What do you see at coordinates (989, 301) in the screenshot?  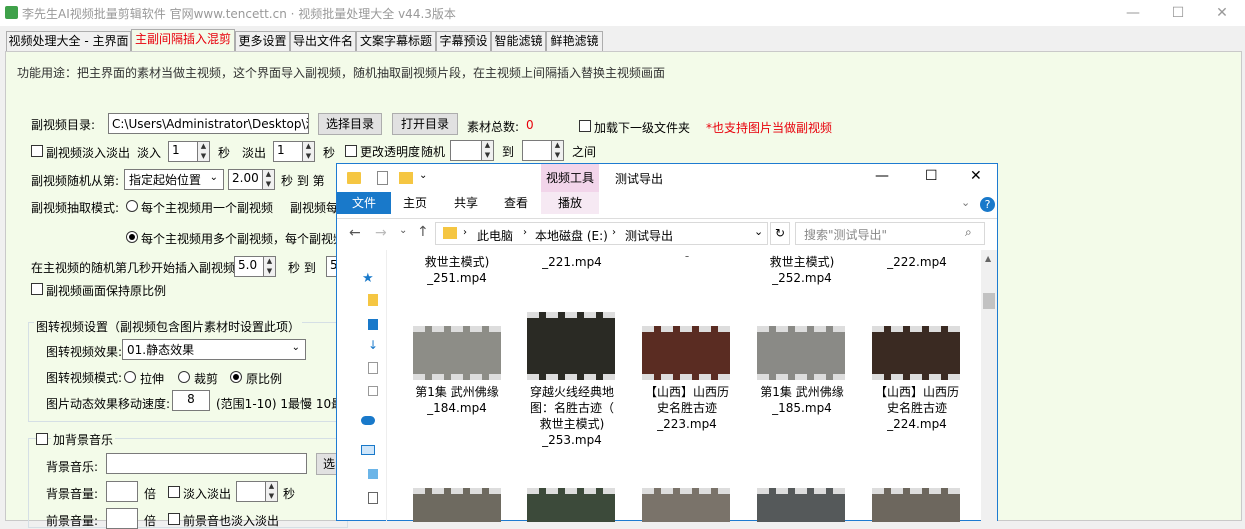 I see `scroll-thumb` at bounding box center [989, 301].